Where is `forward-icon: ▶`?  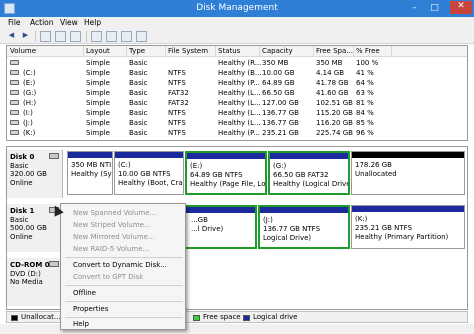
forward-icon: ▶ is located at coordinates (25, 36).